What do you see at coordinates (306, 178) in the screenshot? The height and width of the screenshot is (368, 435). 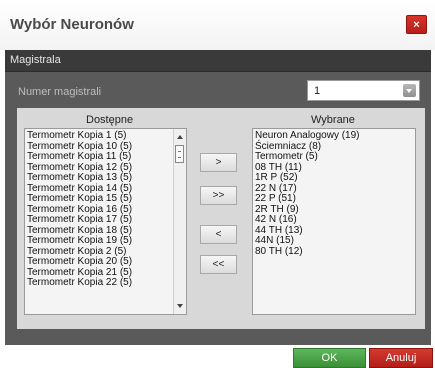 I see `list-item: 1R P (52)` at bounding box center [306, 178].